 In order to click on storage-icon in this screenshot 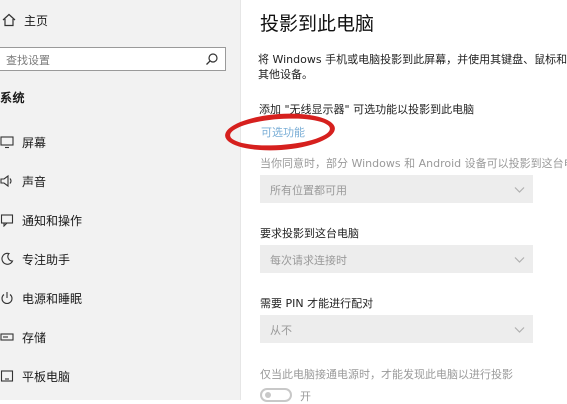, I will do `click(7, 337)`.